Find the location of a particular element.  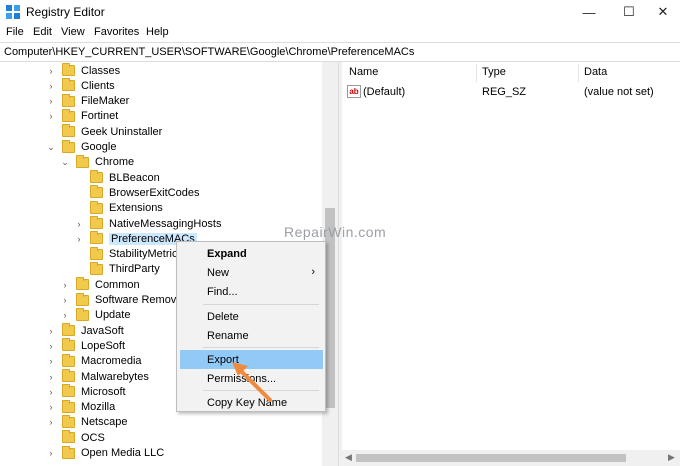

menu-view: View is located at coordinates (73, 32).